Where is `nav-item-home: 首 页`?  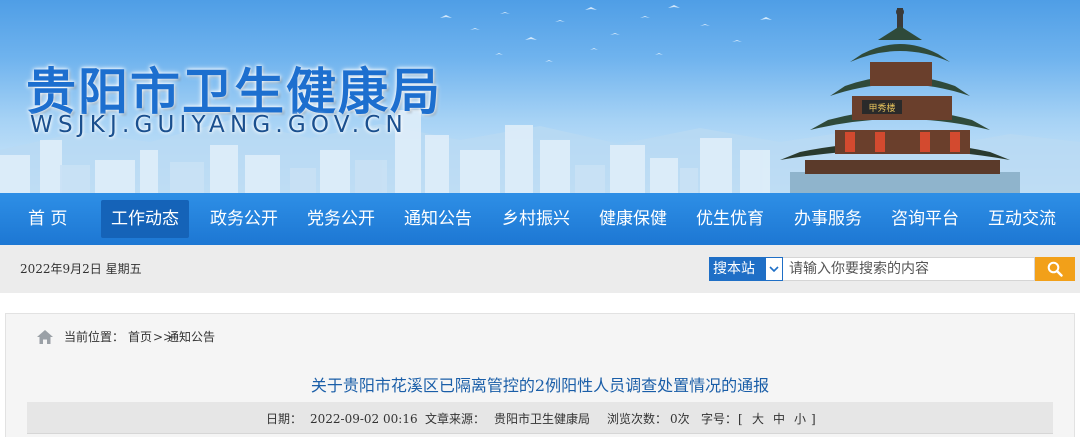 nav-item-home: 首 页 is located at coordinates (47, 219).